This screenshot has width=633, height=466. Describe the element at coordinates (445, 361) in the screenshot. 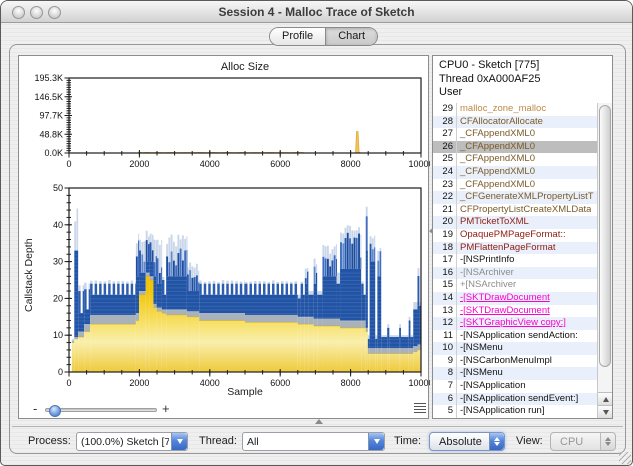

I see `frame-number: 9` at that location.